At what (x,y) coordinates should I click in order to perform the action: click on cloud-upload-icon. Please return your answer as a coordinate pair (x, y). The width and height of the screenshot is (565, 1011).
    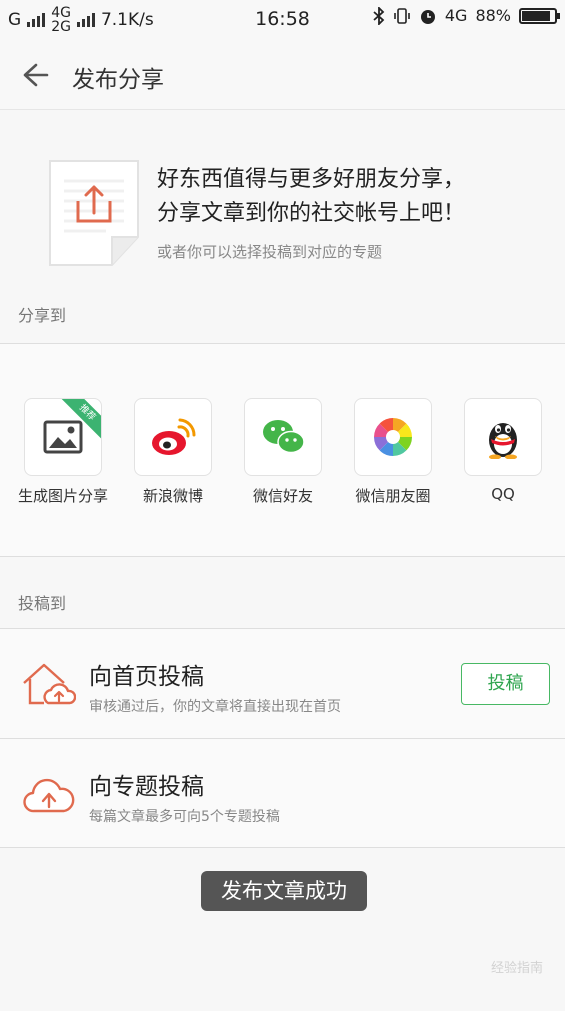
    Looking at the image, I should click on (49, 795).